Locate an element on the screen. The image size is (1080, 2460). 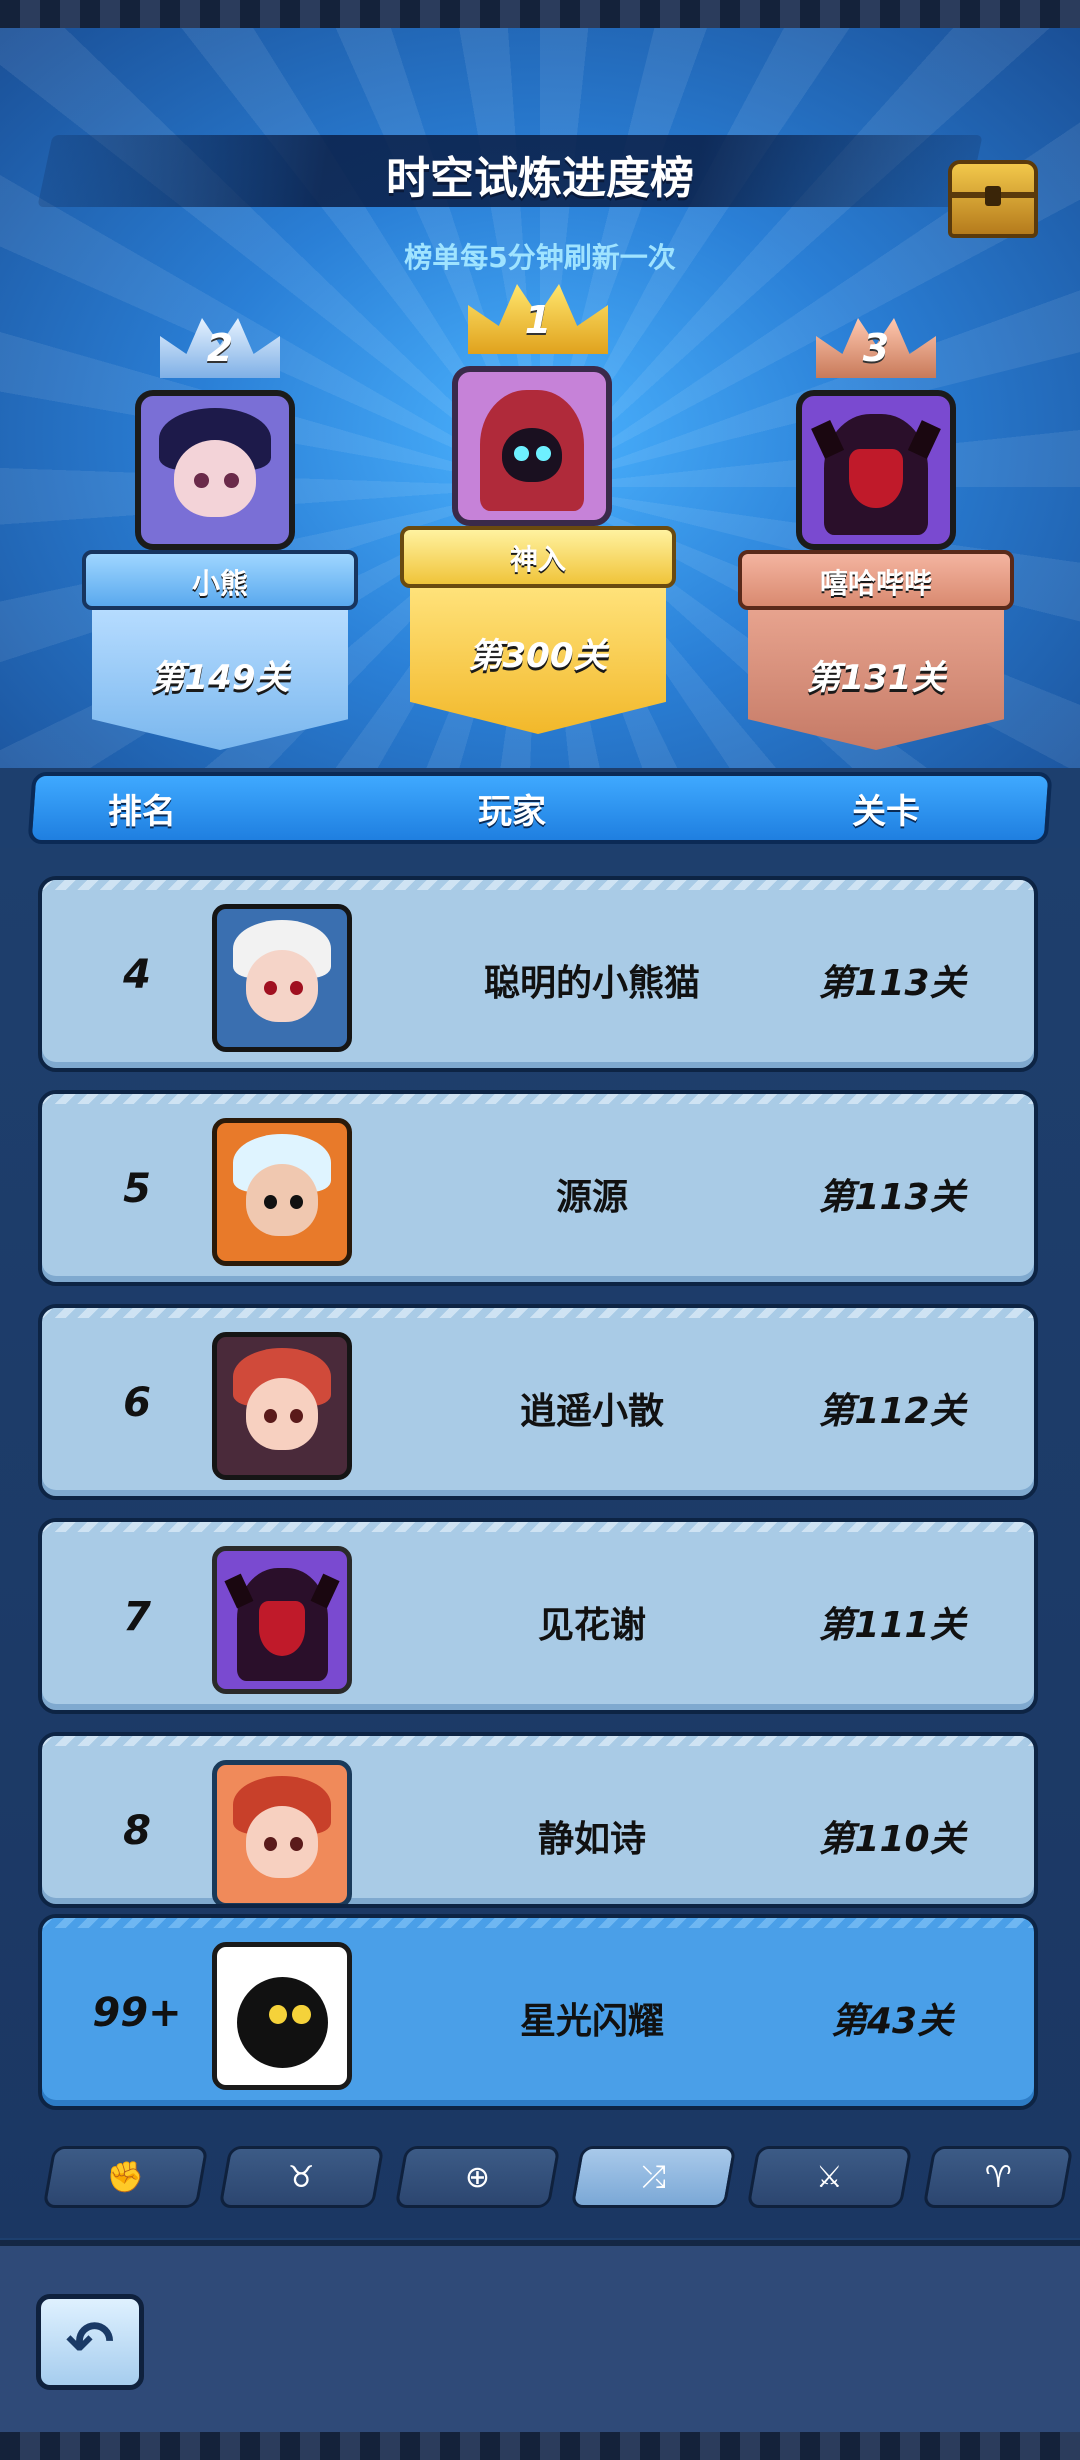
player-name: 神入 is located at coordinates (537, 559).